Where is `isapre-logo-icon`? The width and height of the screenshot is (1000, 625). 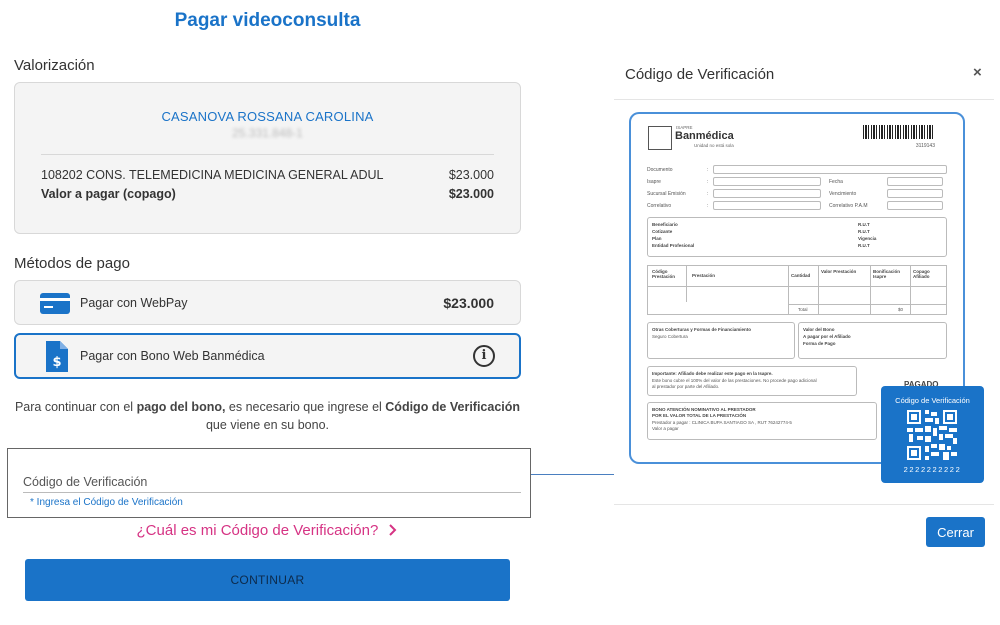
isapre-logo-icon is located at coordinates (660, 138).